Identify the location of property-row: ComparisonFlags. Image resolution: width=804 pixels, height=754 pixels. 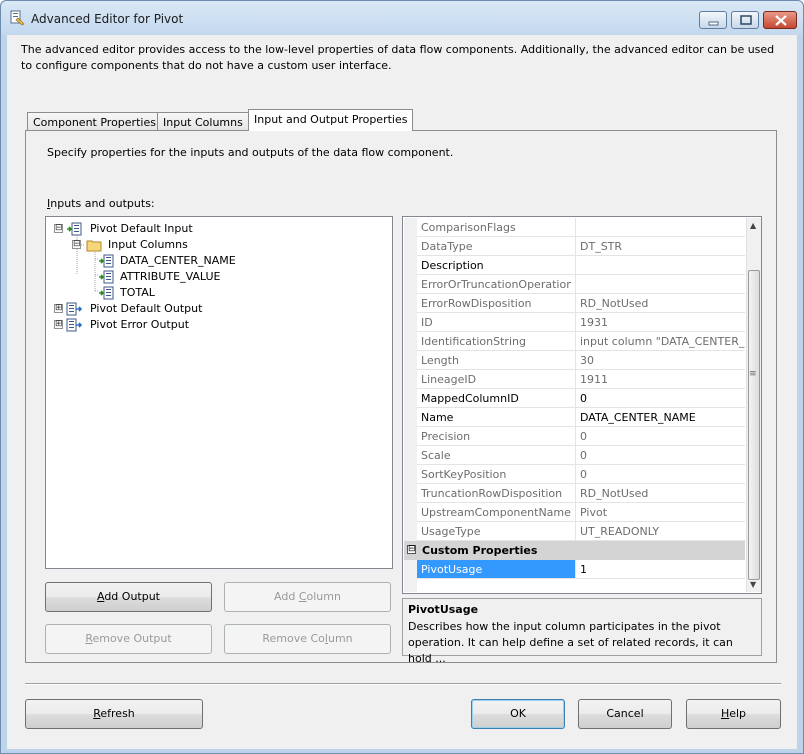
(581, 227).